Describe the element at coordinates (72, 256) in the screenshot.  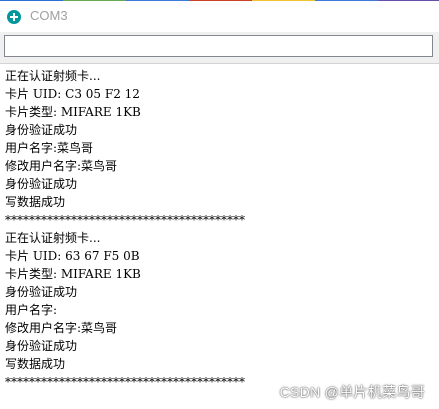
I see `serial-output-line: 卡片 UID: 63 67 F5 0B` at that location.